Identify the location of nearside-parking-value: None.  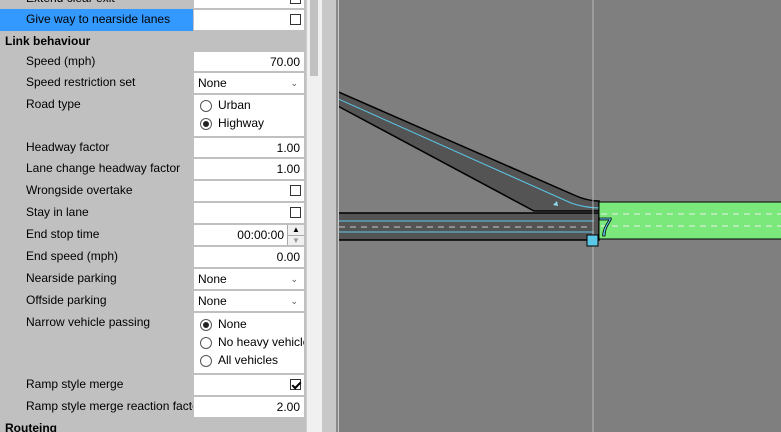
(212, 279).